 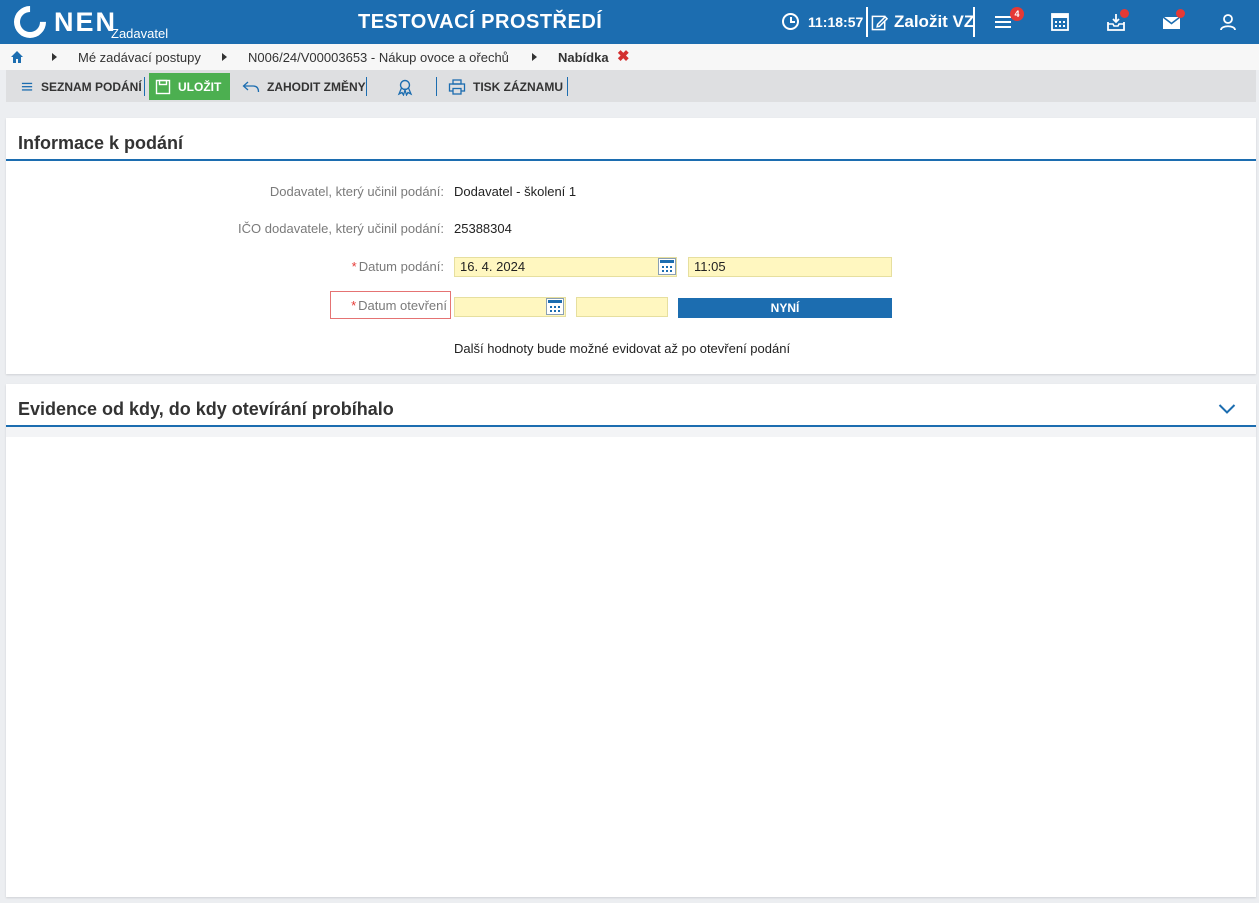 I want to click on supplier-value: Dodavatel - školení 1, so click(x=515, y=191).